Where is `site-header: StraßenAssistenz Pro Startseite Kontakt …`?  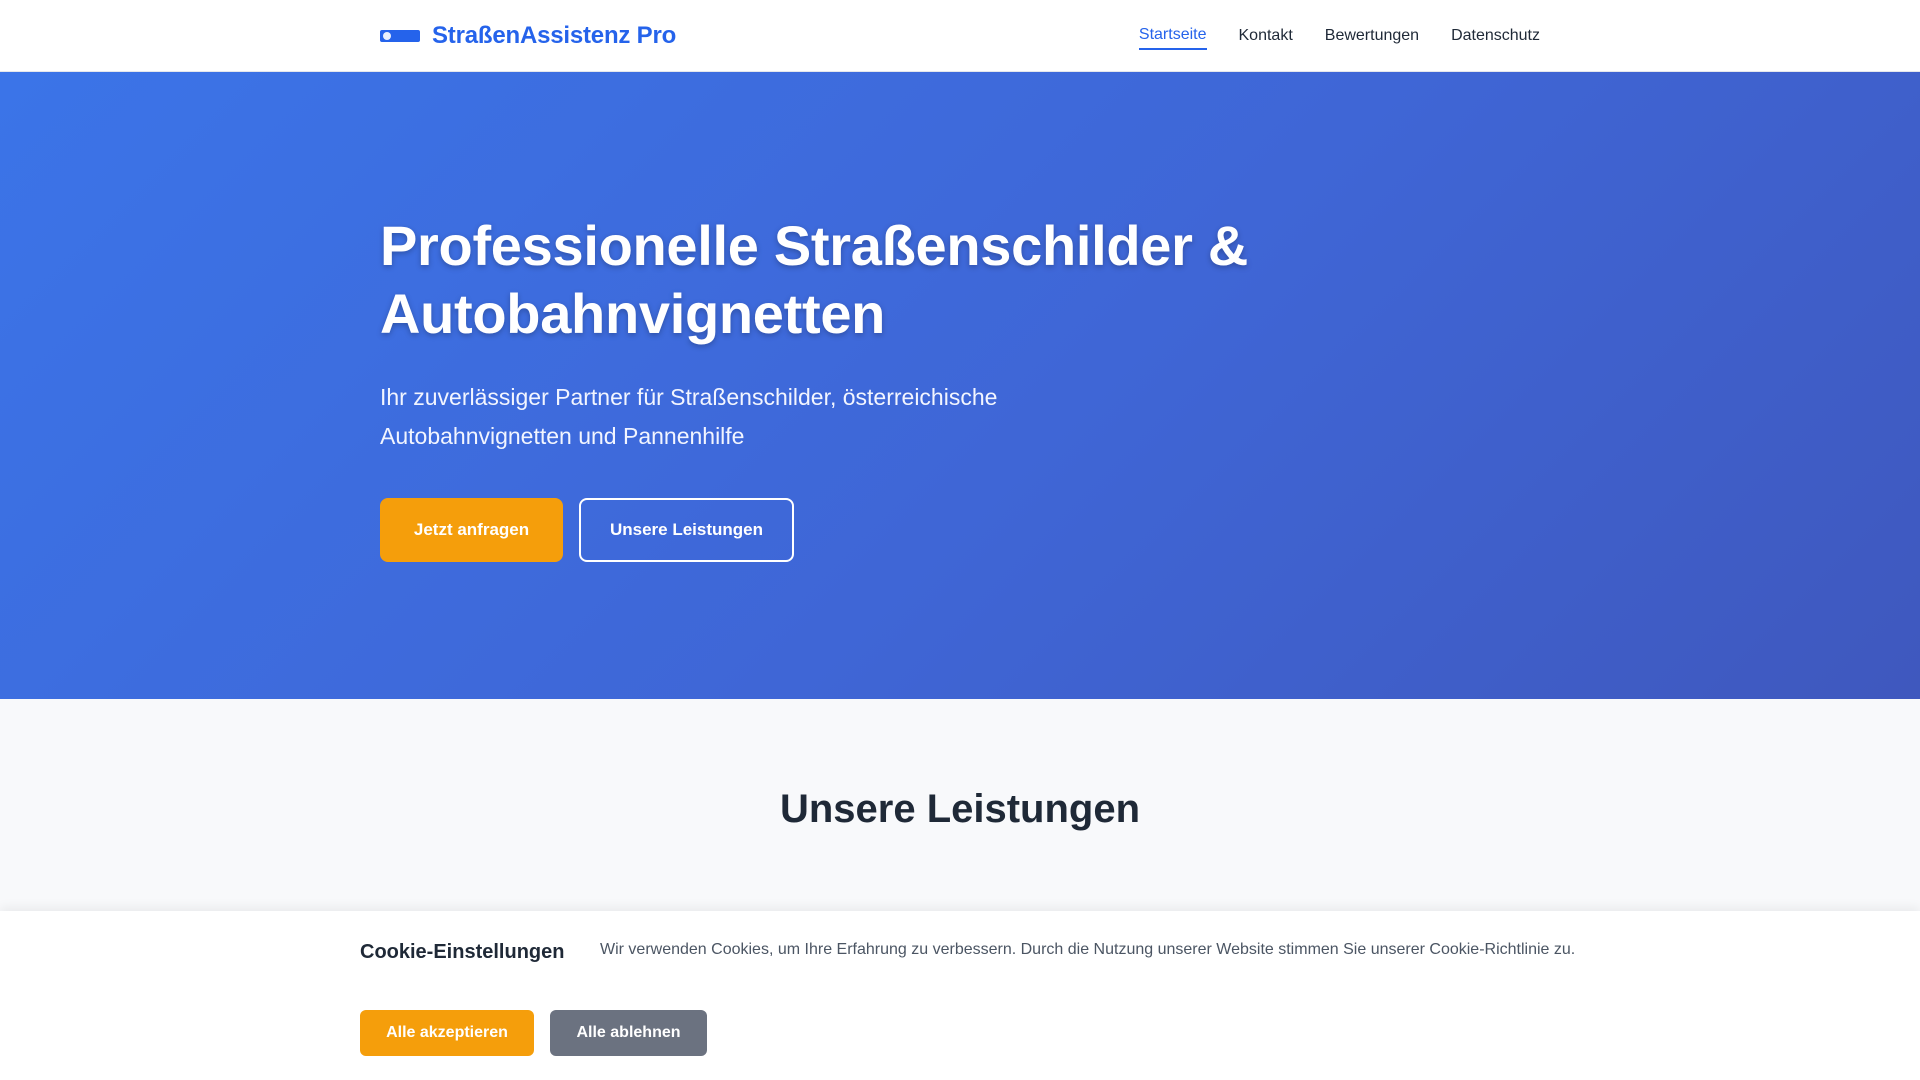 site-header: StraßenAssistenz Pro Startseite Kontakt … is located at coordinates (960, 36).